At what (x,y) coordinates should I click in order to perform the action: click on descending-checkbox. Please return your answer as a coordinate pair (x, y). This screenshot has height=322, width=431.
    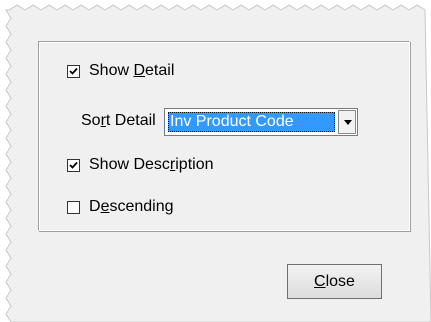
    Looking at the image, I should click on (73, 207).